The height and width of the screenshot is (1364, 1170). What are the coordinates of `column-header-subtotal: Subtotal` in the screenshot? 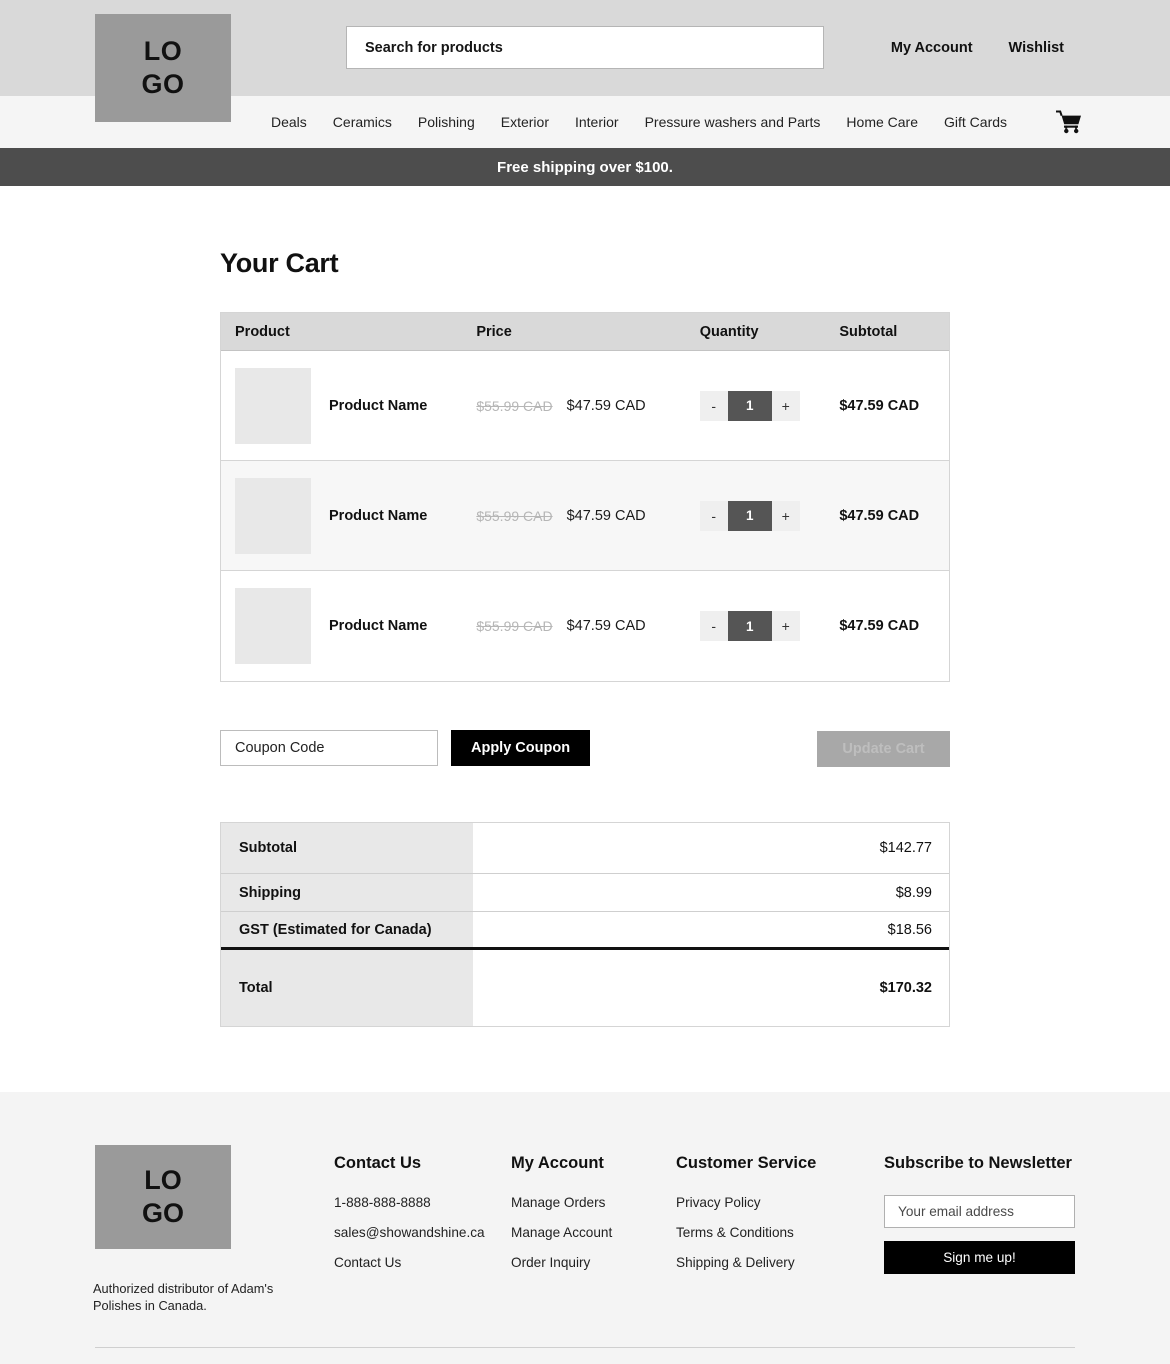 It's located at (868, 331).